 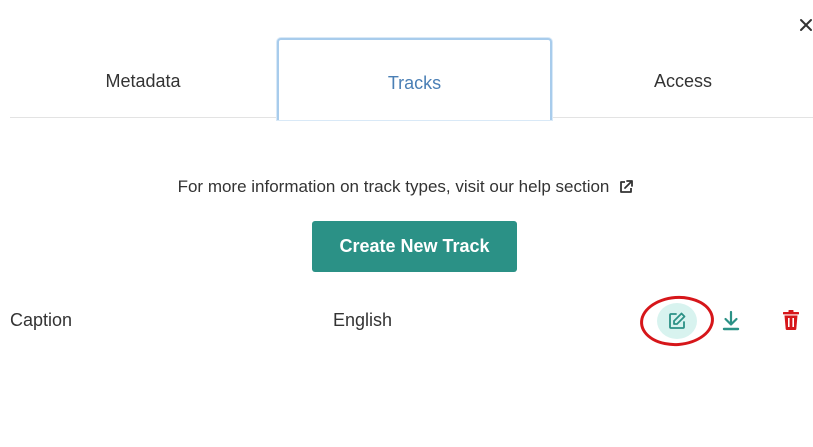 What do you see at coordinates (683, 78) in the screenshot?
I see `tab-access: Access` at bounding box center [683, 78].